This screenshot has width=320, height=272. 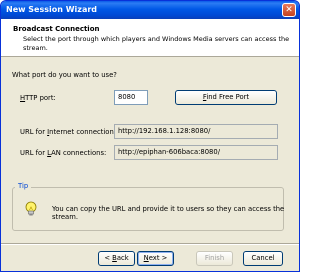 I want to click on close-button: ✕, so click(x=289, y=10).